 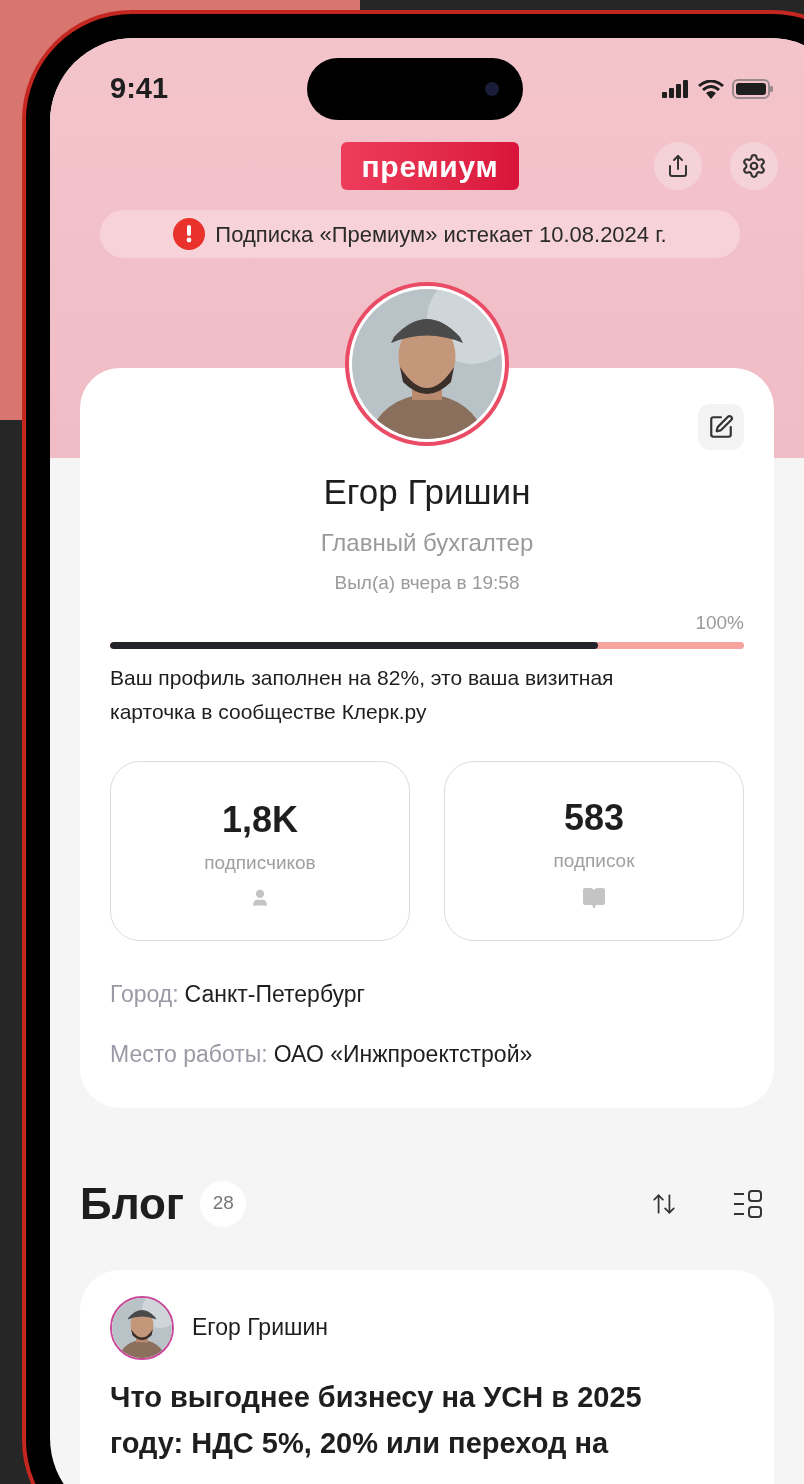 What do you see at coordinates (189, 1054) in the screenshot?
I see `detail-label: Место работы:` at bounding box center [189, 1054].